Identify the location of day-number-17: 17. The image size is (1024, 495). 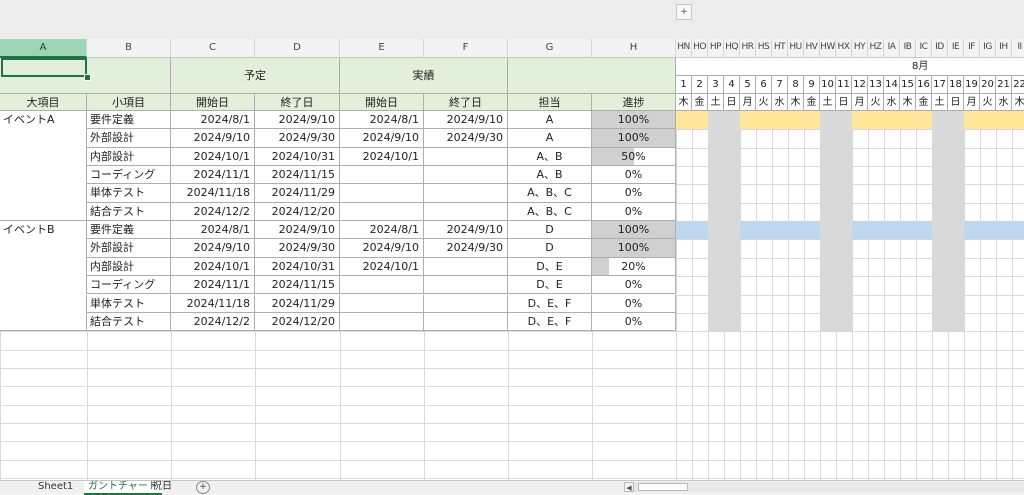
(940, 85).